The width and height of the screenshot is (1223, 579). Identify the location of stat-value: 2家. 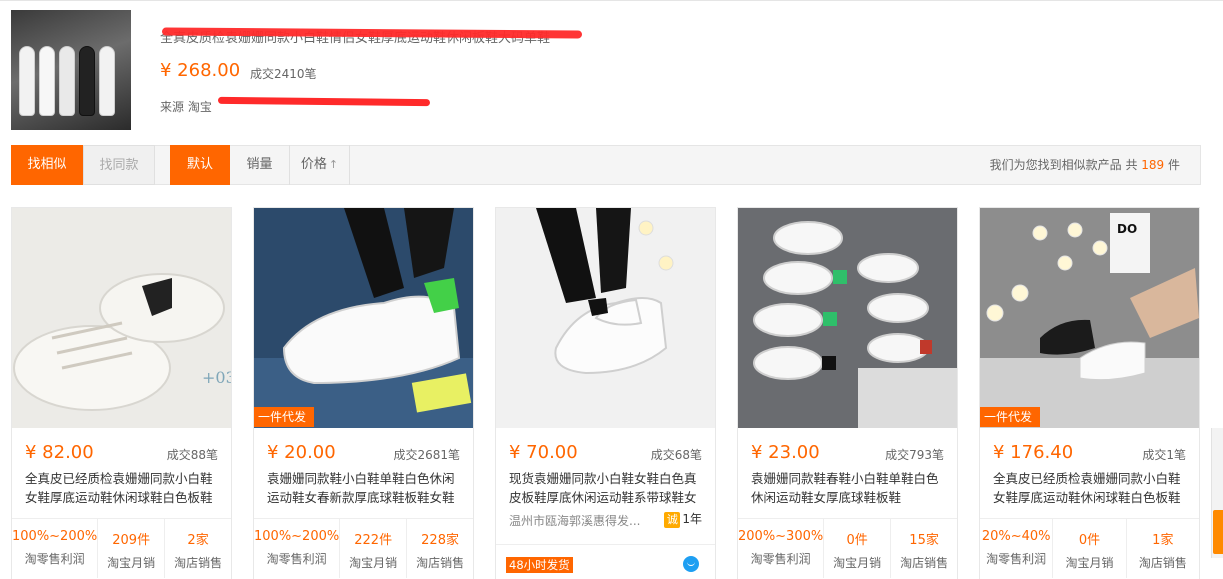
(198, 540).